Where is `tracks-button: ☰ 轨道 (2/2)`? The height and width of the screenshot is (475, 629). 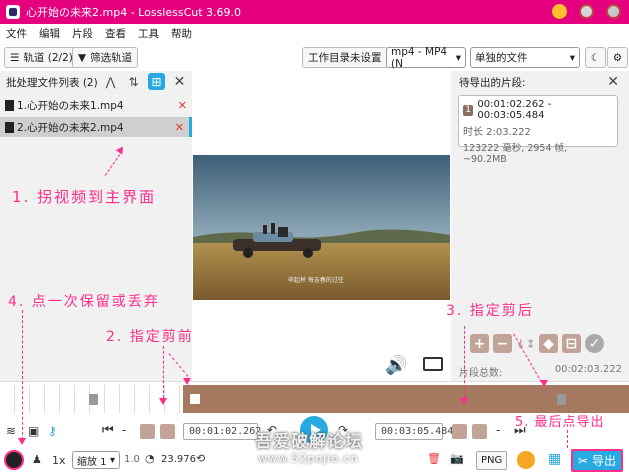
tracks-button: ☰ 轨道 (2/2) is located at coordinates (41, 57).